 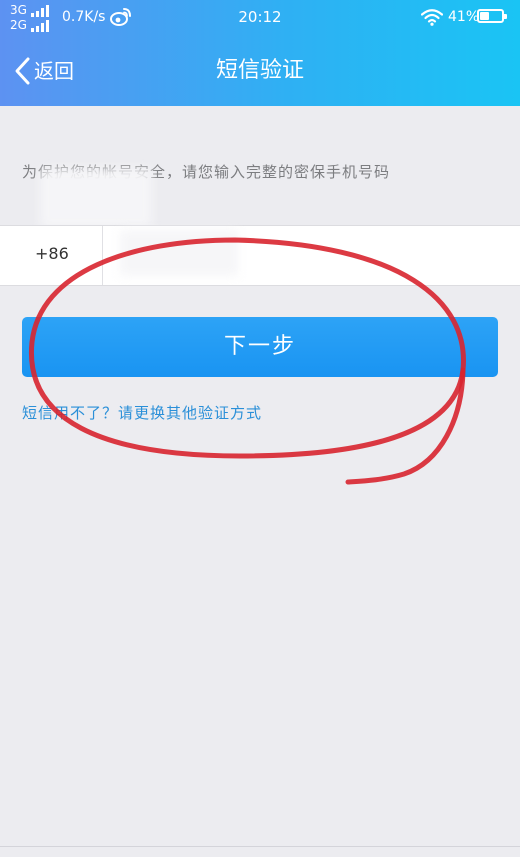 What do you see at coordinates (260, 846) in the screenshot?
I see `bottom-divider` at bounding box center [260, 846].